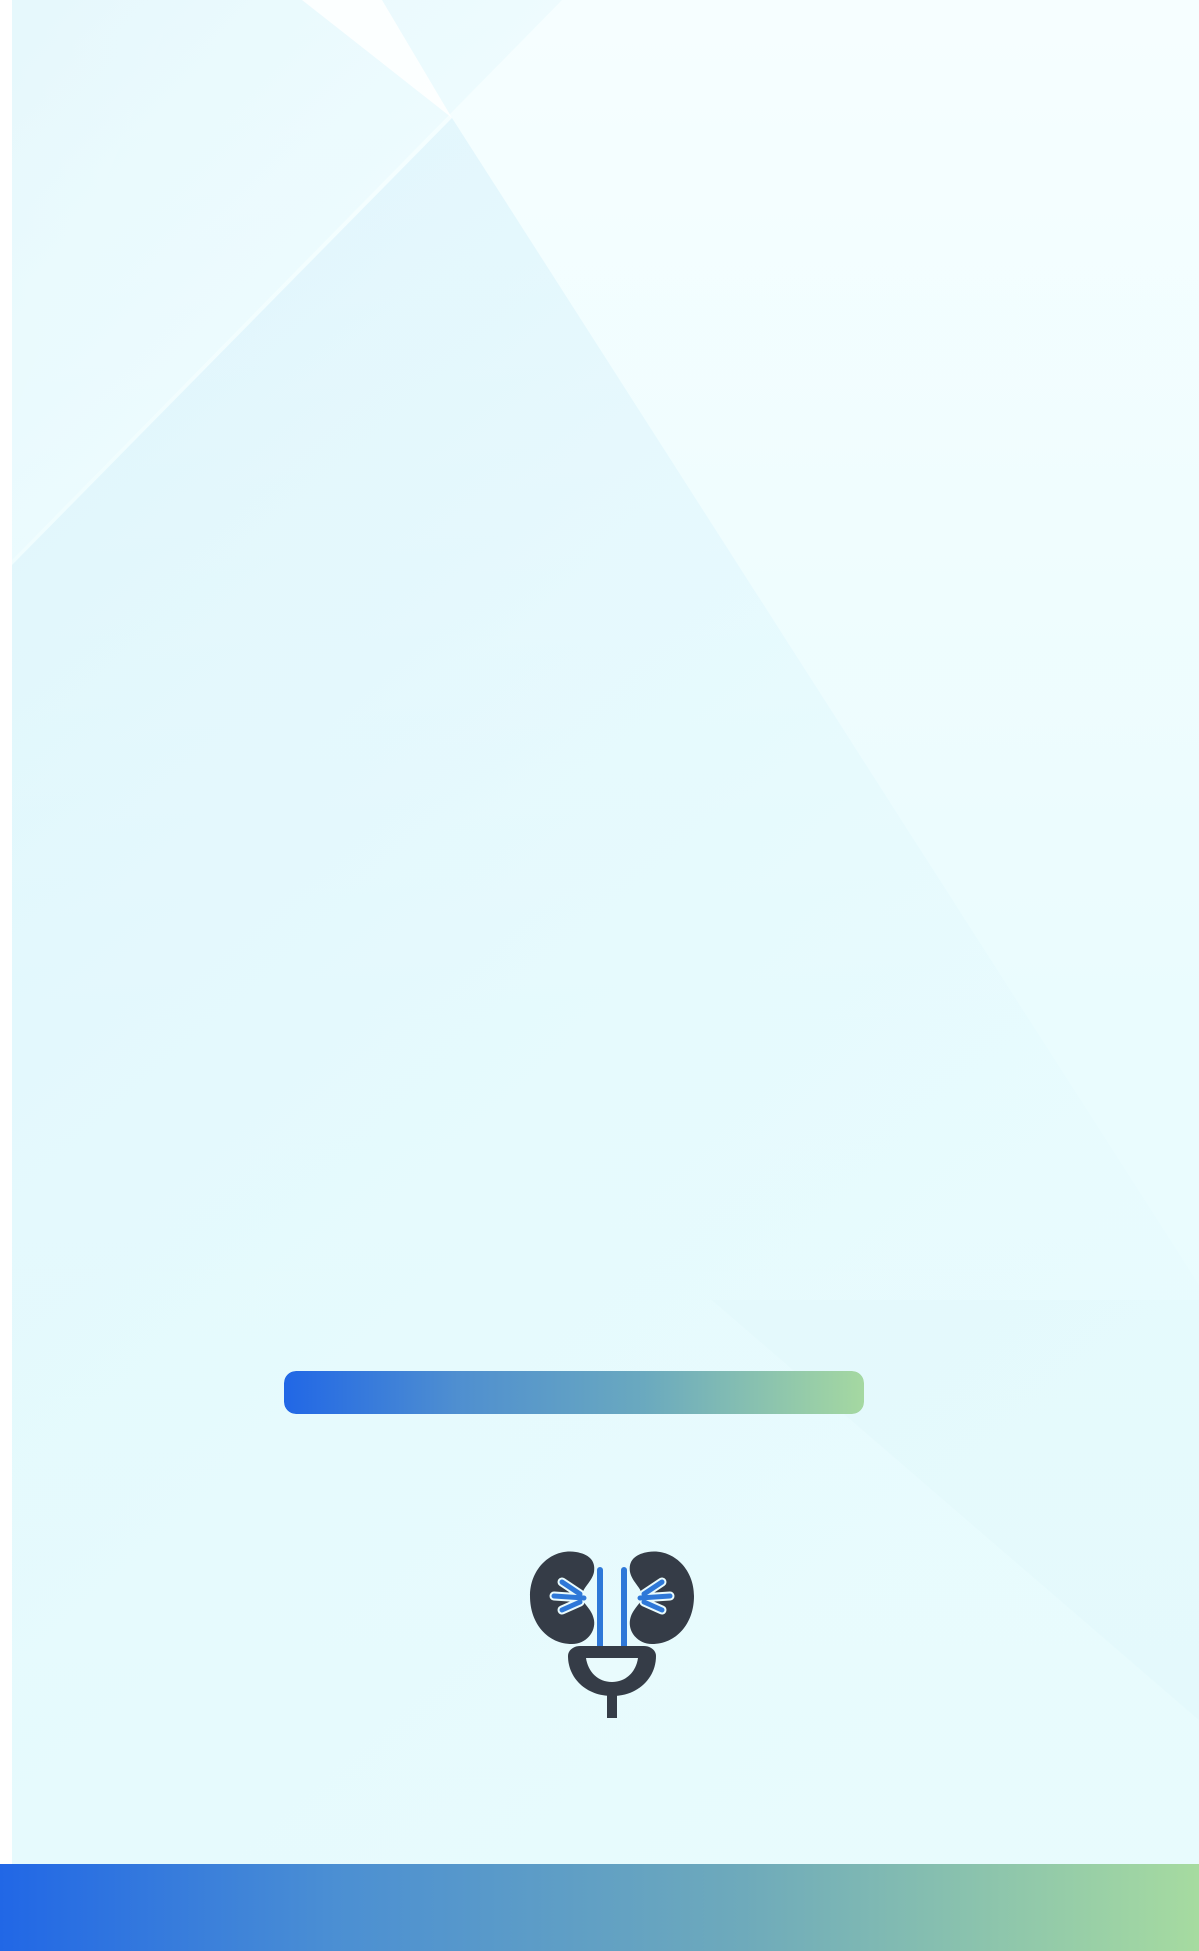 The image size is (1199, 1951). Describe the element at coordinates (599, 1907) in the screenshot. I see `bottom-gradient-bar` at that location.